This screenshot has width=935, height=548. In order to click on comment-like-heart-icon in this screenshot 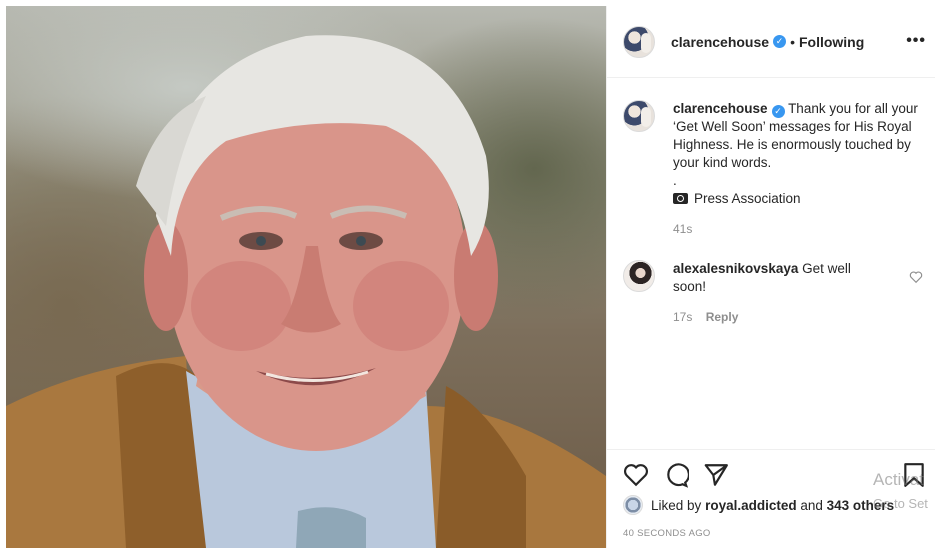, I will do `click(916, 277)`.